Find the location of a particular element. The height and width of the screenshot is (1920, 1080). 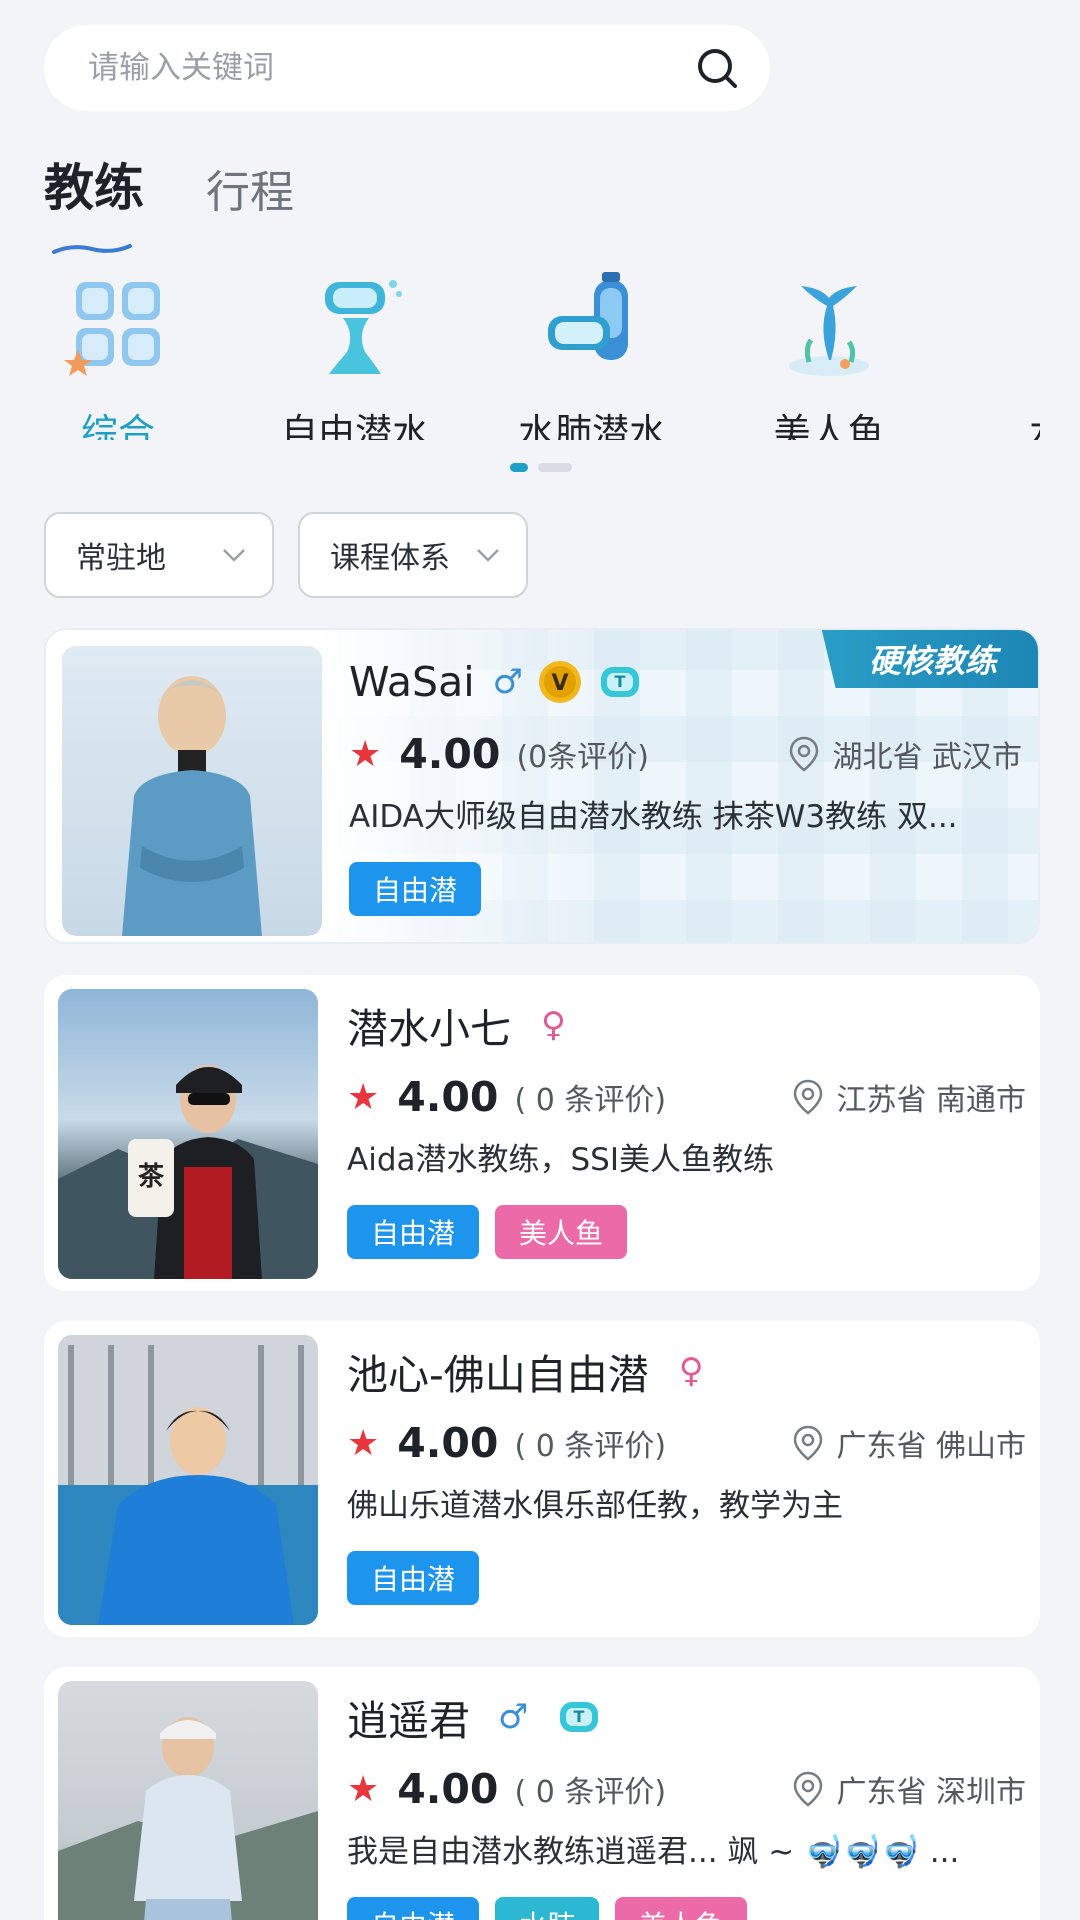

tab-trip: 行程 is located at coordinates (250, 188).